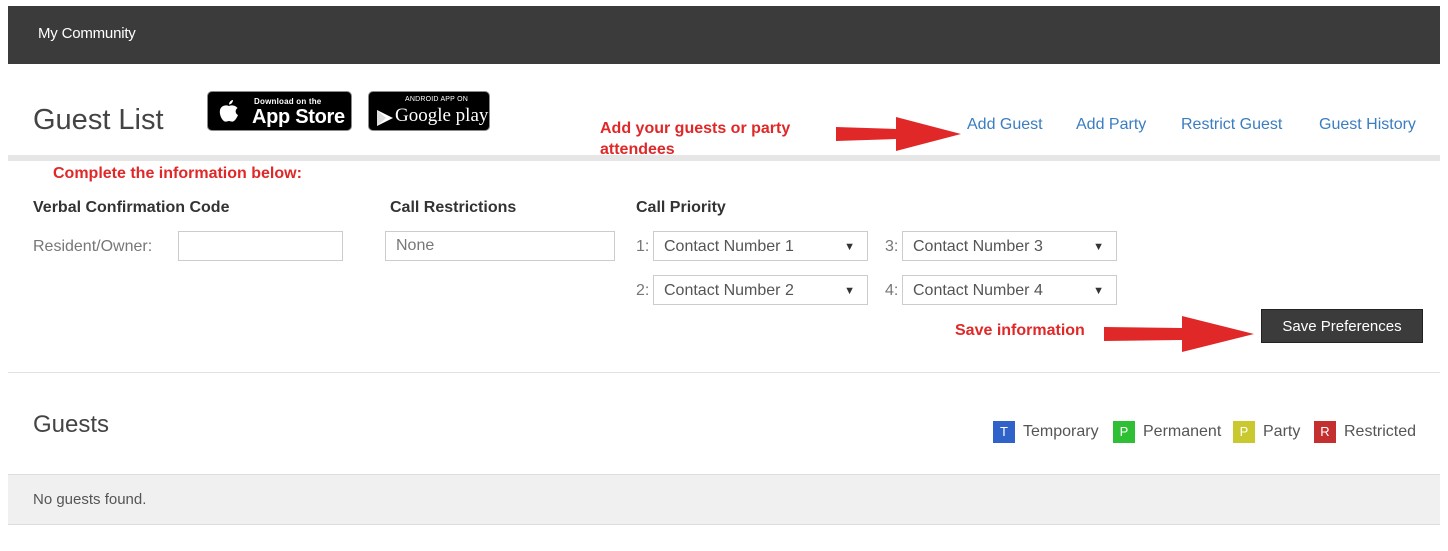 This screenshot has height=551, width=1448. Describe the element at coordinates (177, 173) in the screenshot. I see `annotation-complete-info: Complete the information below:` at that location.